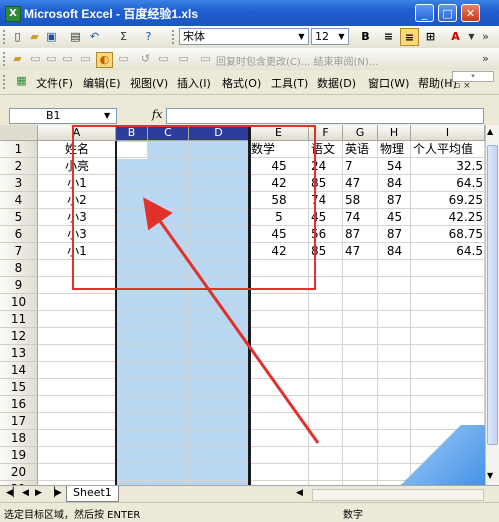 The width and height of the screenshot is (499, 522). What do you see at coordinates (470, 13) in the screenshot?
I see `close-button: ✕` at bounding box center [470, 13].